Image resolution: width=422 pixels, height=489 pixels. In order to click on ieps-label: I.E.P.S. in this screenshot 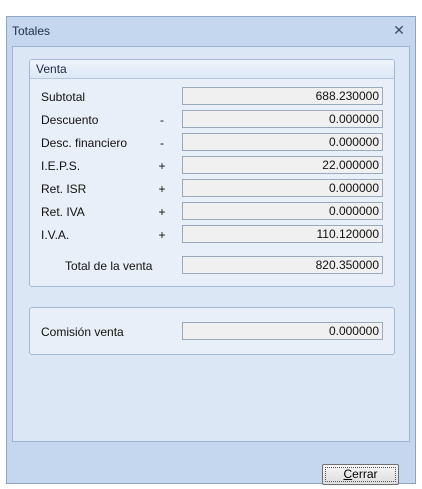, I will do `click(61, 166)`.